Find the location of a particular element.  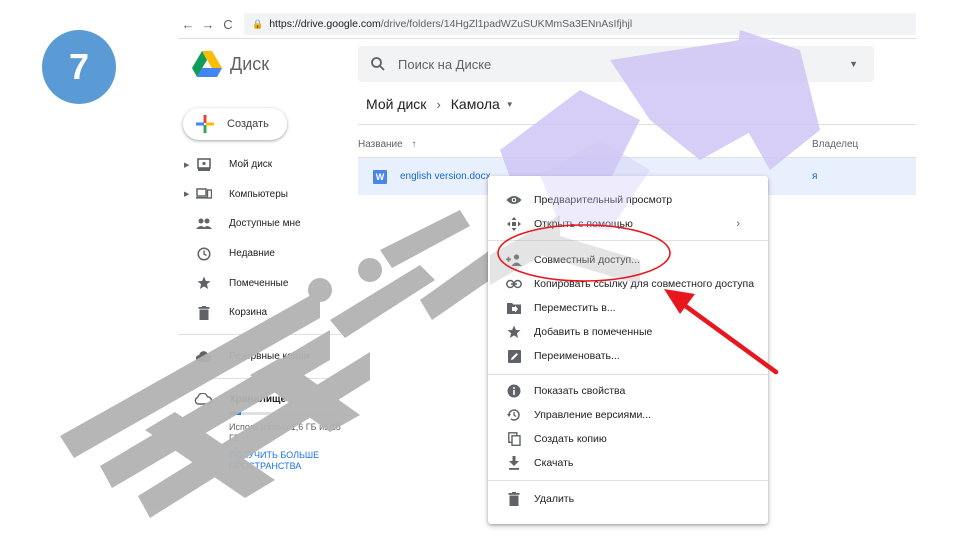

storage-usage-bar is located at coordinates (285, 413).